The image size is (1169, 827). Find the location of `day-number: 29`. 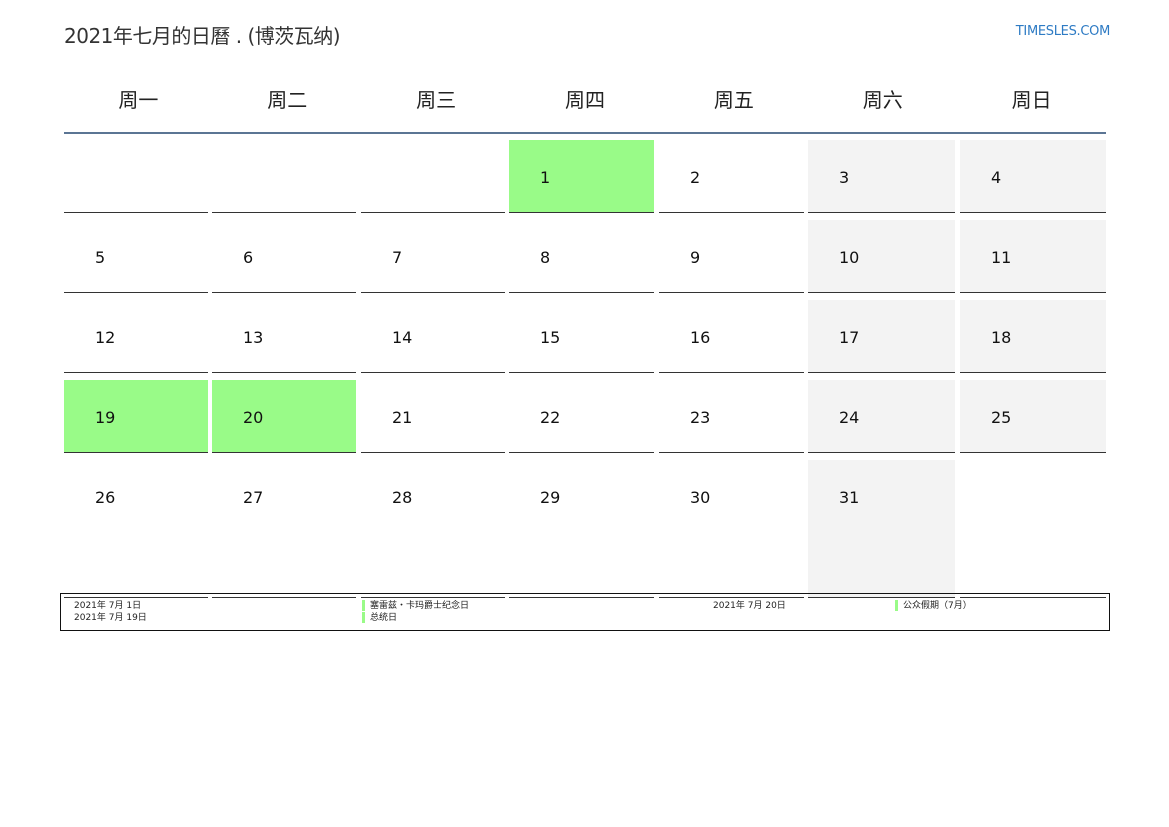

day-number: 29 is located at coordinates (550, 497).